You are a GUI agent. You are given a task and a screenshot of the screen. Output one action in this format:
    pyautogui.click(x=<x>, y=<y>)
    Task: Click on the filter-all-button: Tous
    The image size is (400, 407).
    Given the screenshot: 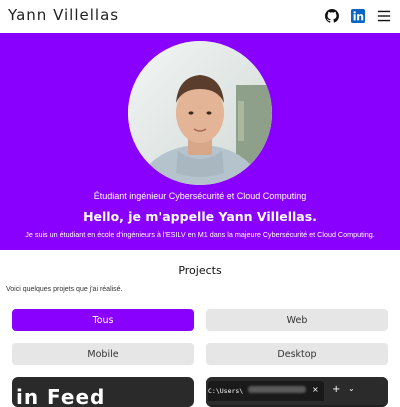 What is the action you would take?
    pyautogui.click(x=103, y=320)
    